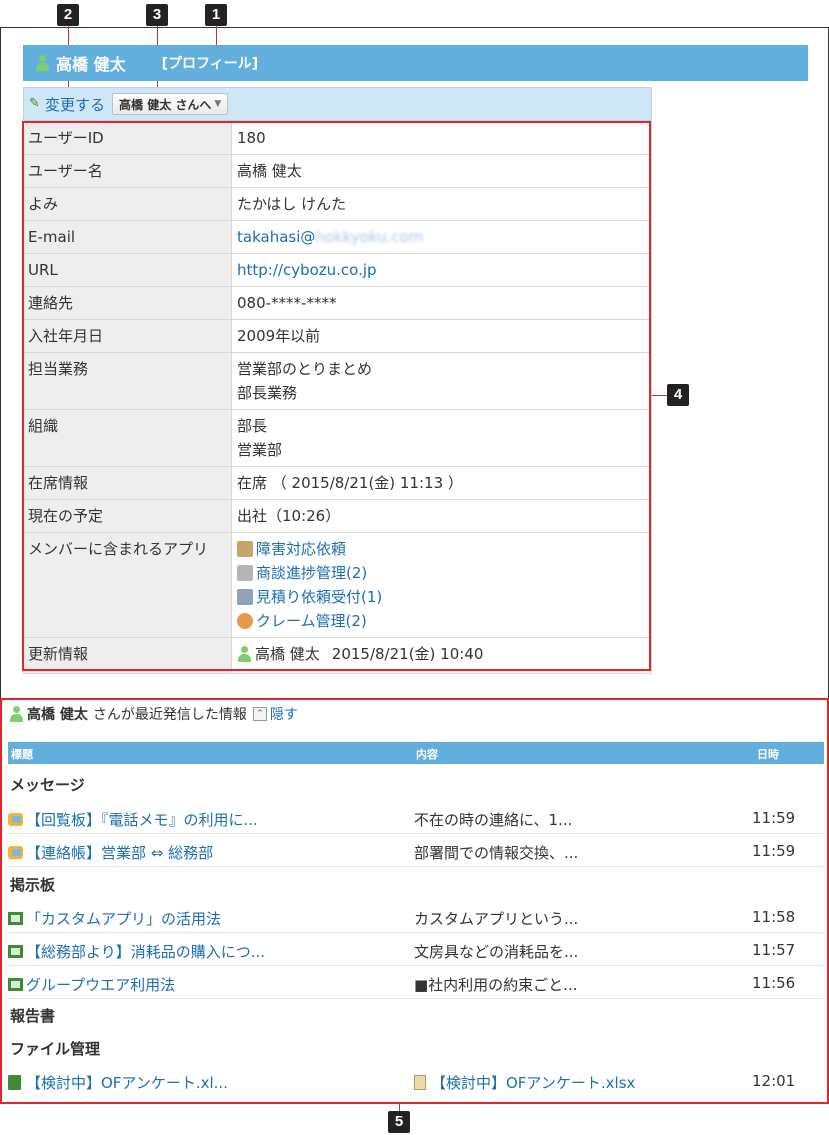  Describe the element at coordinates (210, 64) in the screenshot. I see `profile-label: [プロフィール]` at that location.